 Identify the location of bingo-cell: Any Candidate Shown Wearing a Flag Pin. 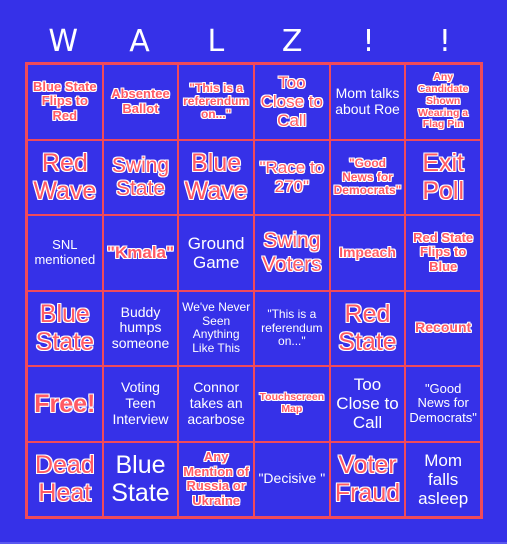
(443, 102).